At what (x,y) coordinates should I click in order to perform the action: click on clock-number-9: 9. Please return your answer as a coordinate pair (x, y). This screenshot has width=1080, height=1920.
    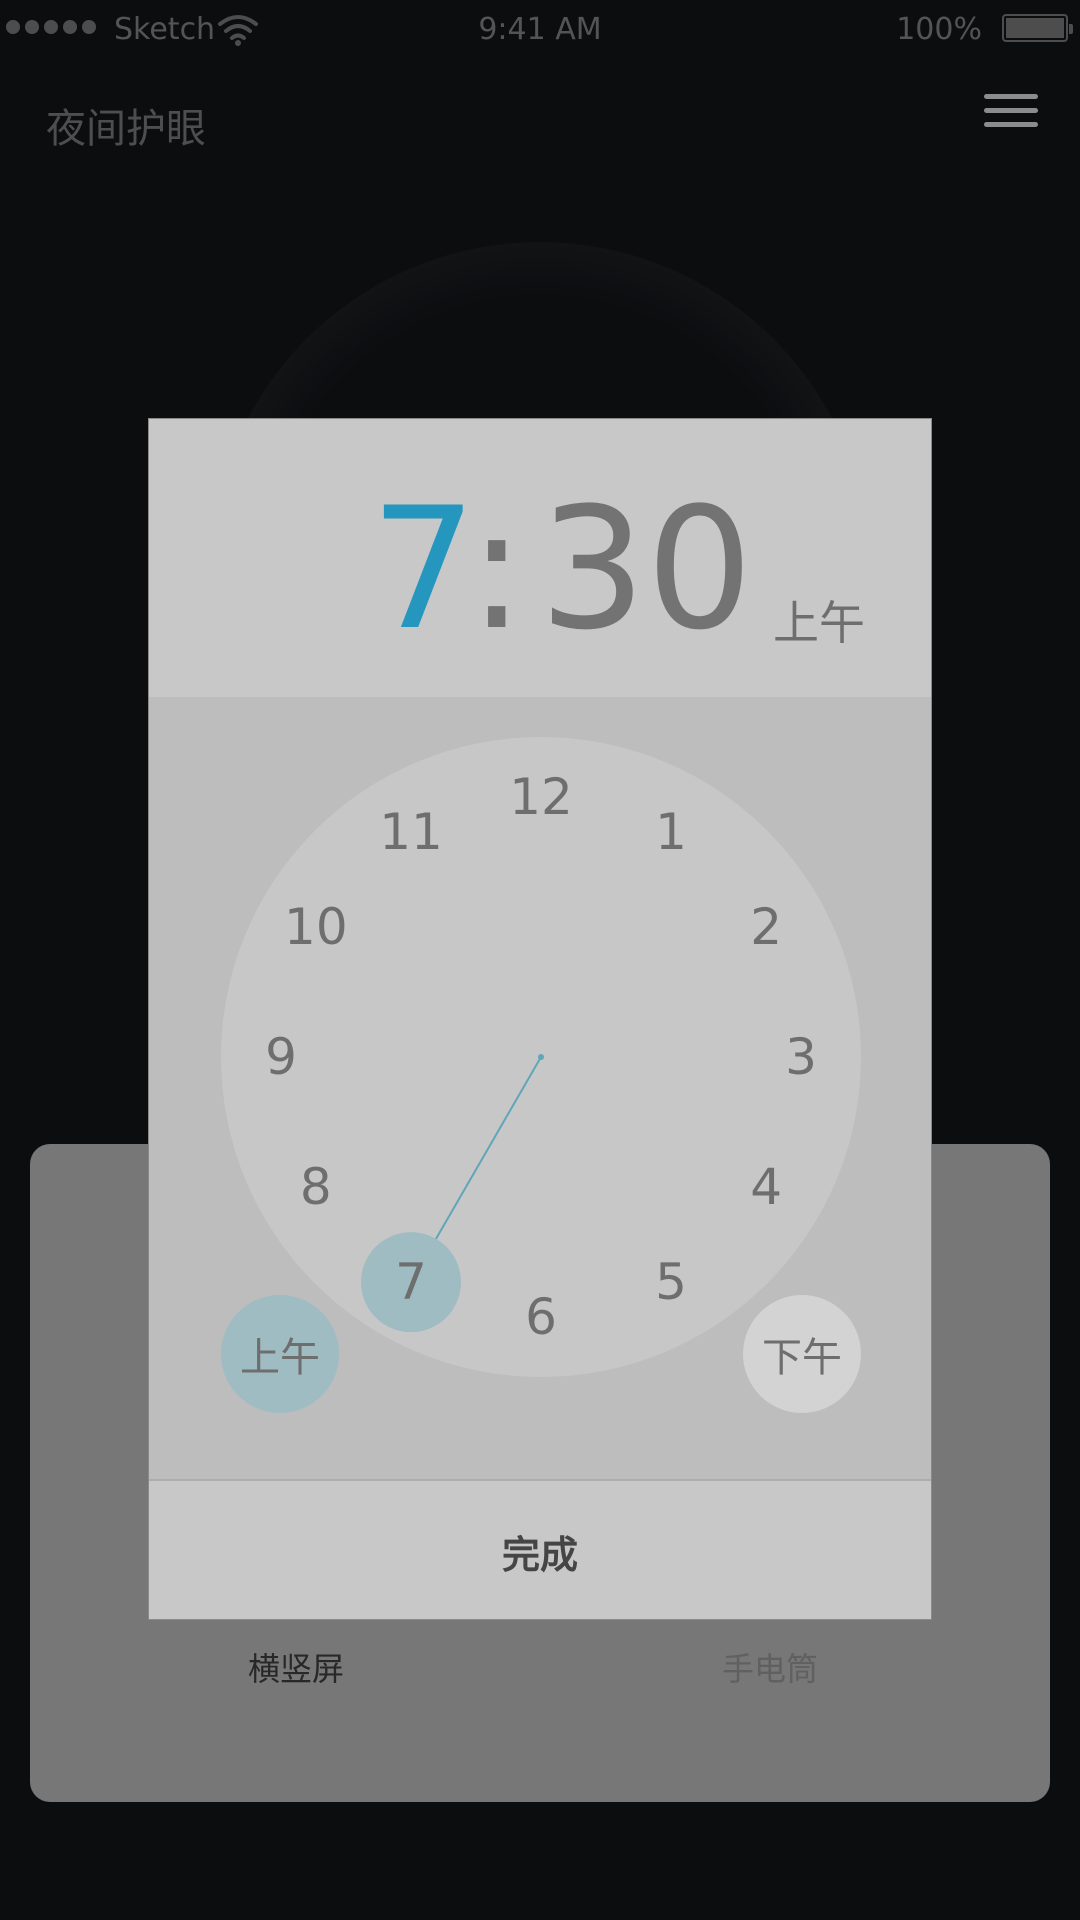
    Looking at the image, I should click on (281, 1057).